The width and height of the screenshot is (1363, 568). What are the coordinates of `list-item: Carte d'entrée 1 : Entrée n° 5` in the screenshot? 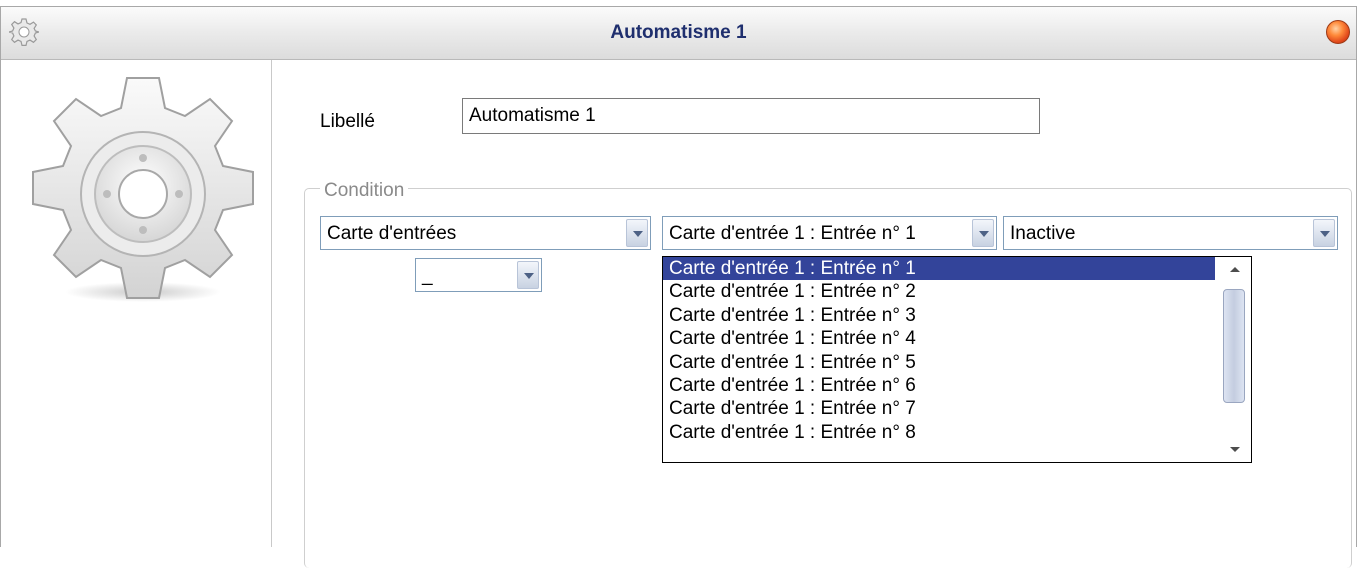 It's located at (939, 362).